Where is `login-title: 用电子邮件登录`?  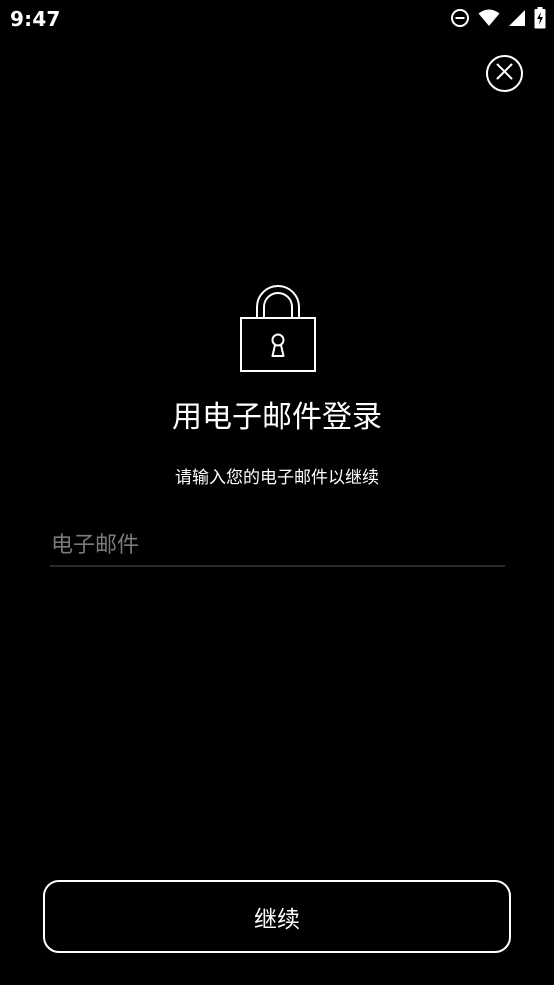
login-title: 用电子邮件登录 is located at coordinates (277, 417).